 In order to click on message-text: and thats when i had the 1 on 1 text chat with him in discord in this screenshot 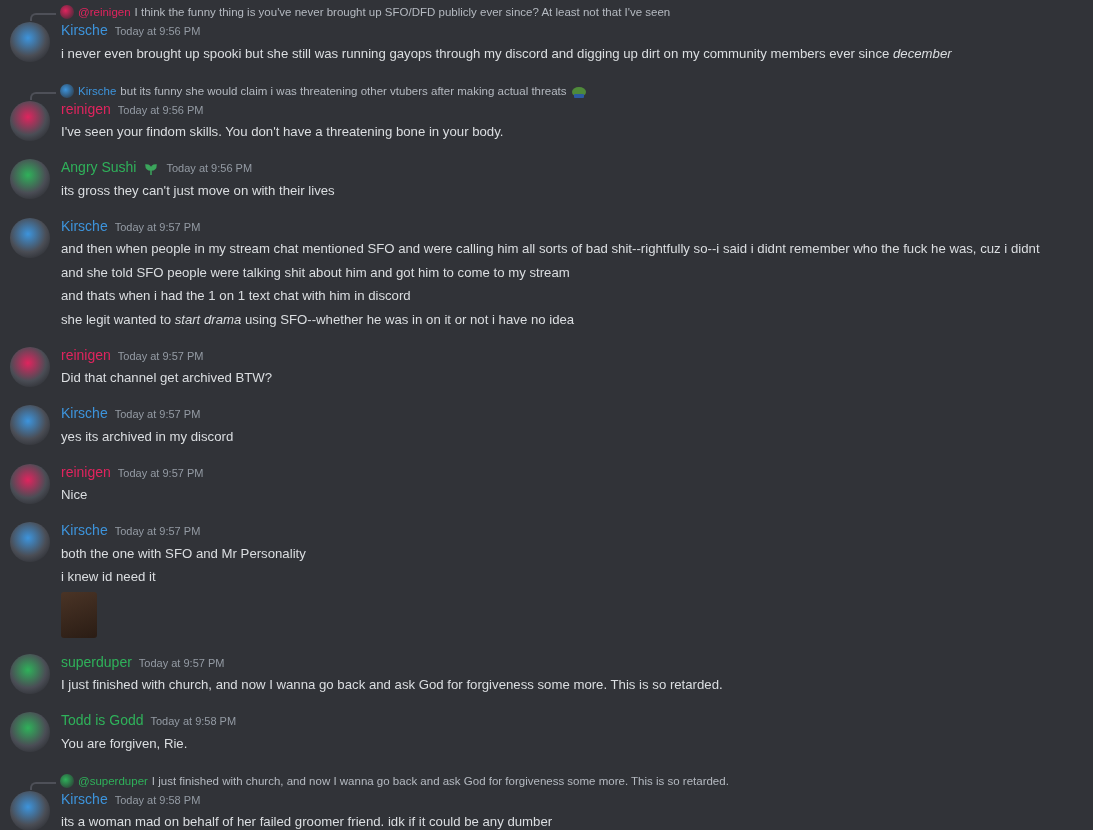, I will do `click(236, 296)`.